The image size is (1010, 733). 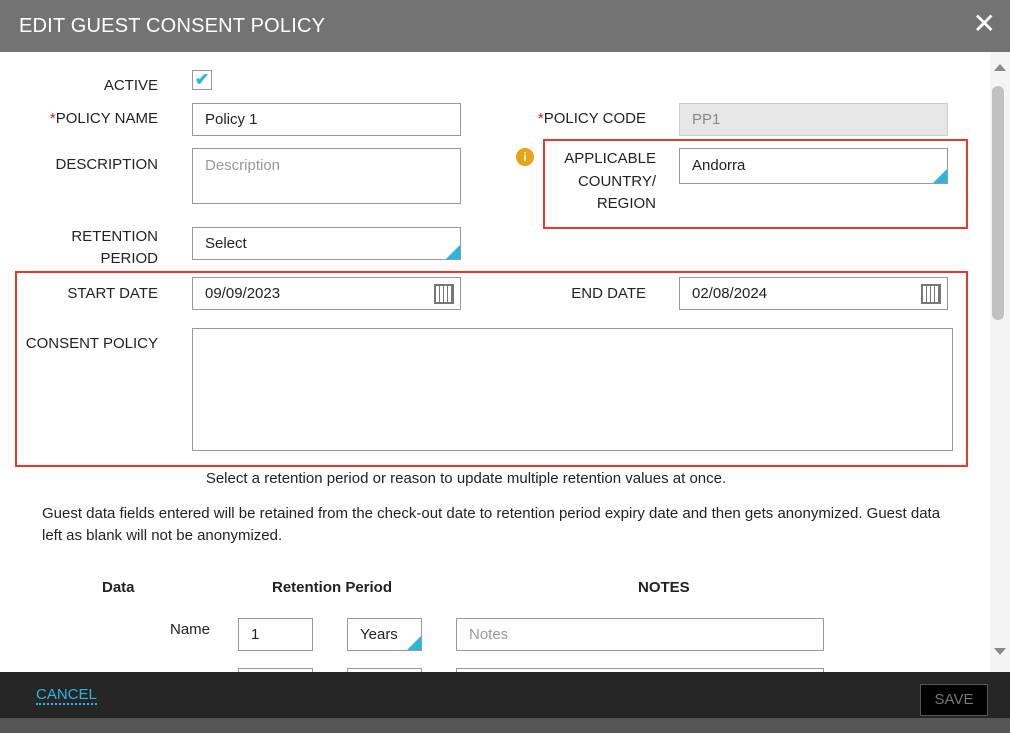 What do you see at coordinates (813, 293) in the screenshot?
I see `end-date-input: 02/08/2024` at bounding box center [813, 293].